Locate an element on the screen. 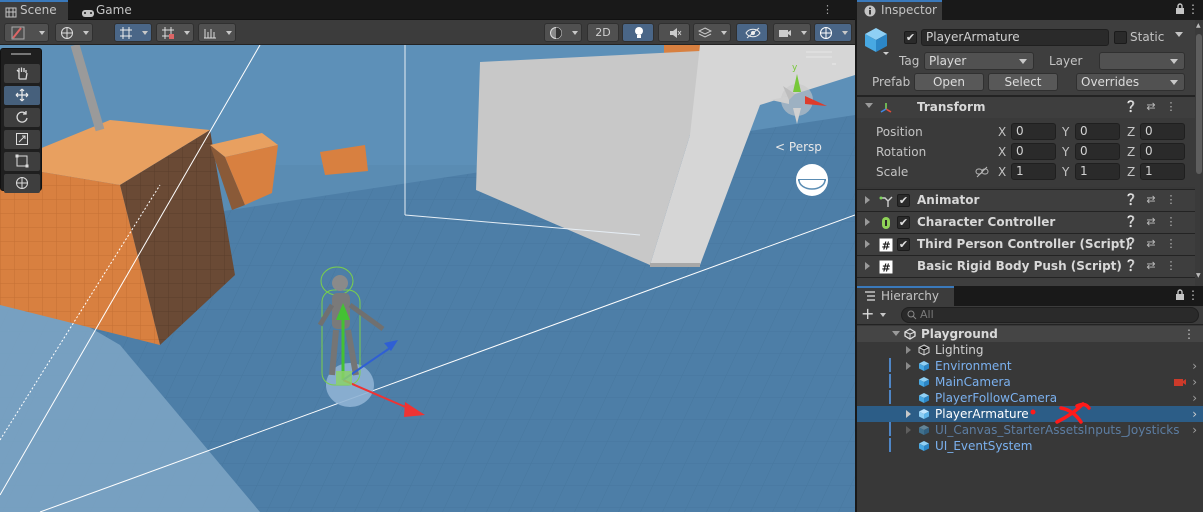  scale-link-icon is located at coordinates (982, 172).